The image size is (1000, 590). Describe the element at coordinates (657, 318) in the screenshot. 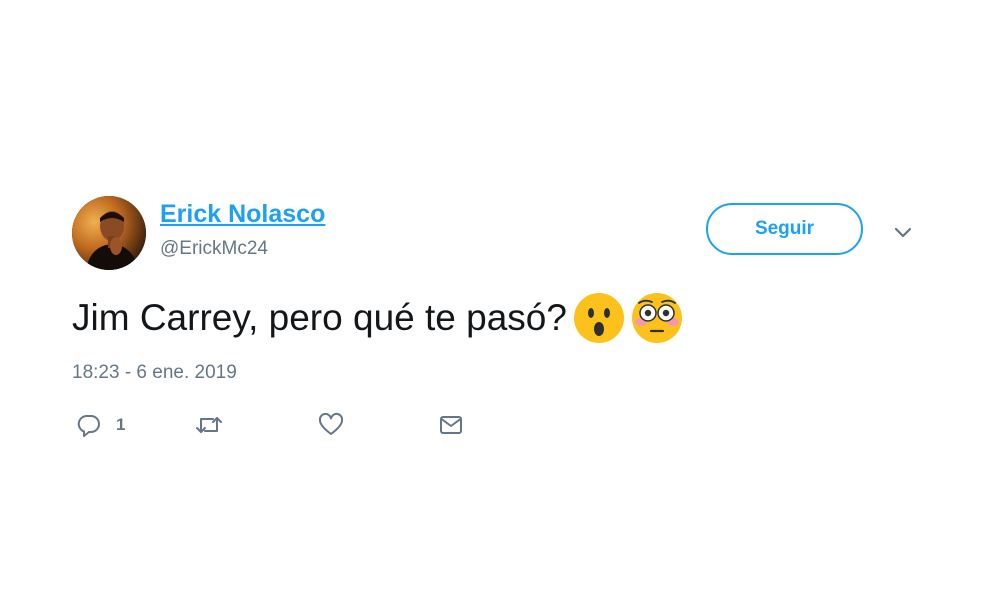

I see `flushed-face-emoji` at that location.